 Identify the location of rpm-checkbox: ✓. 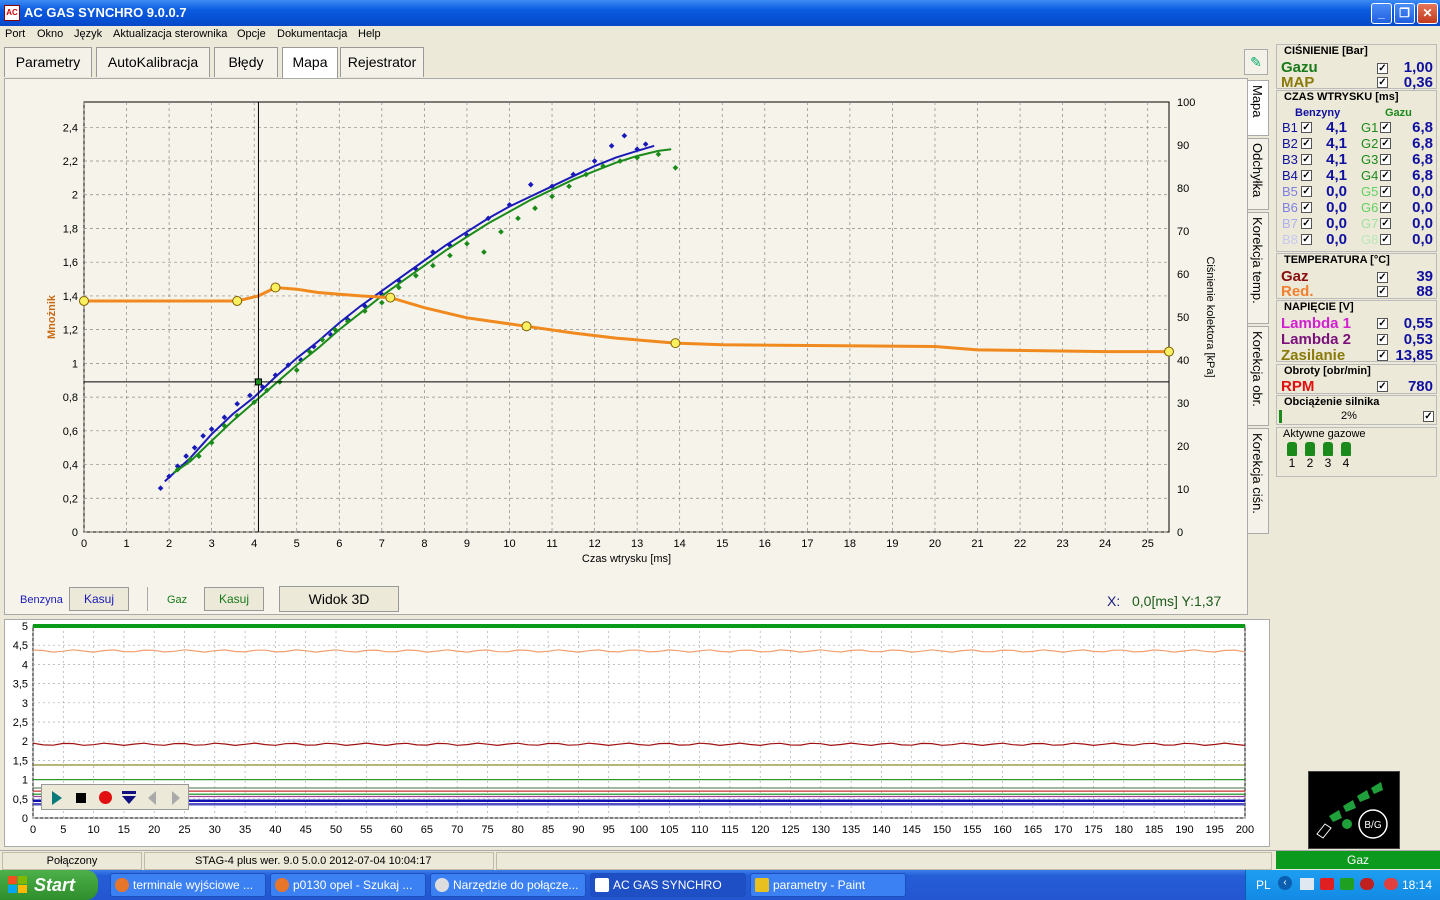
(1382, 386).